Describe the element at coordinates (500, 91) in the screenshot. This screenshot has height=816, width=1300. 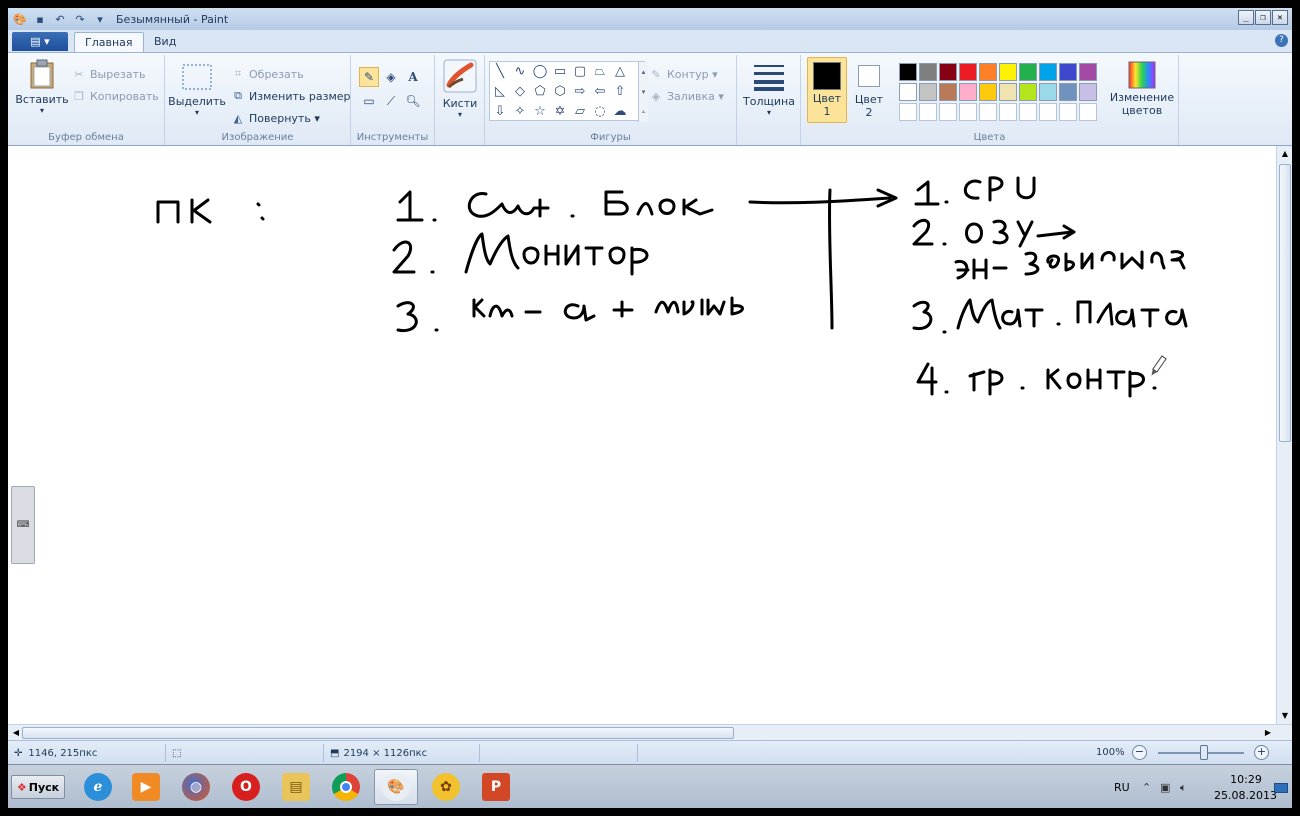
I see `right-triangle-shape-icon: ◺` at that location.